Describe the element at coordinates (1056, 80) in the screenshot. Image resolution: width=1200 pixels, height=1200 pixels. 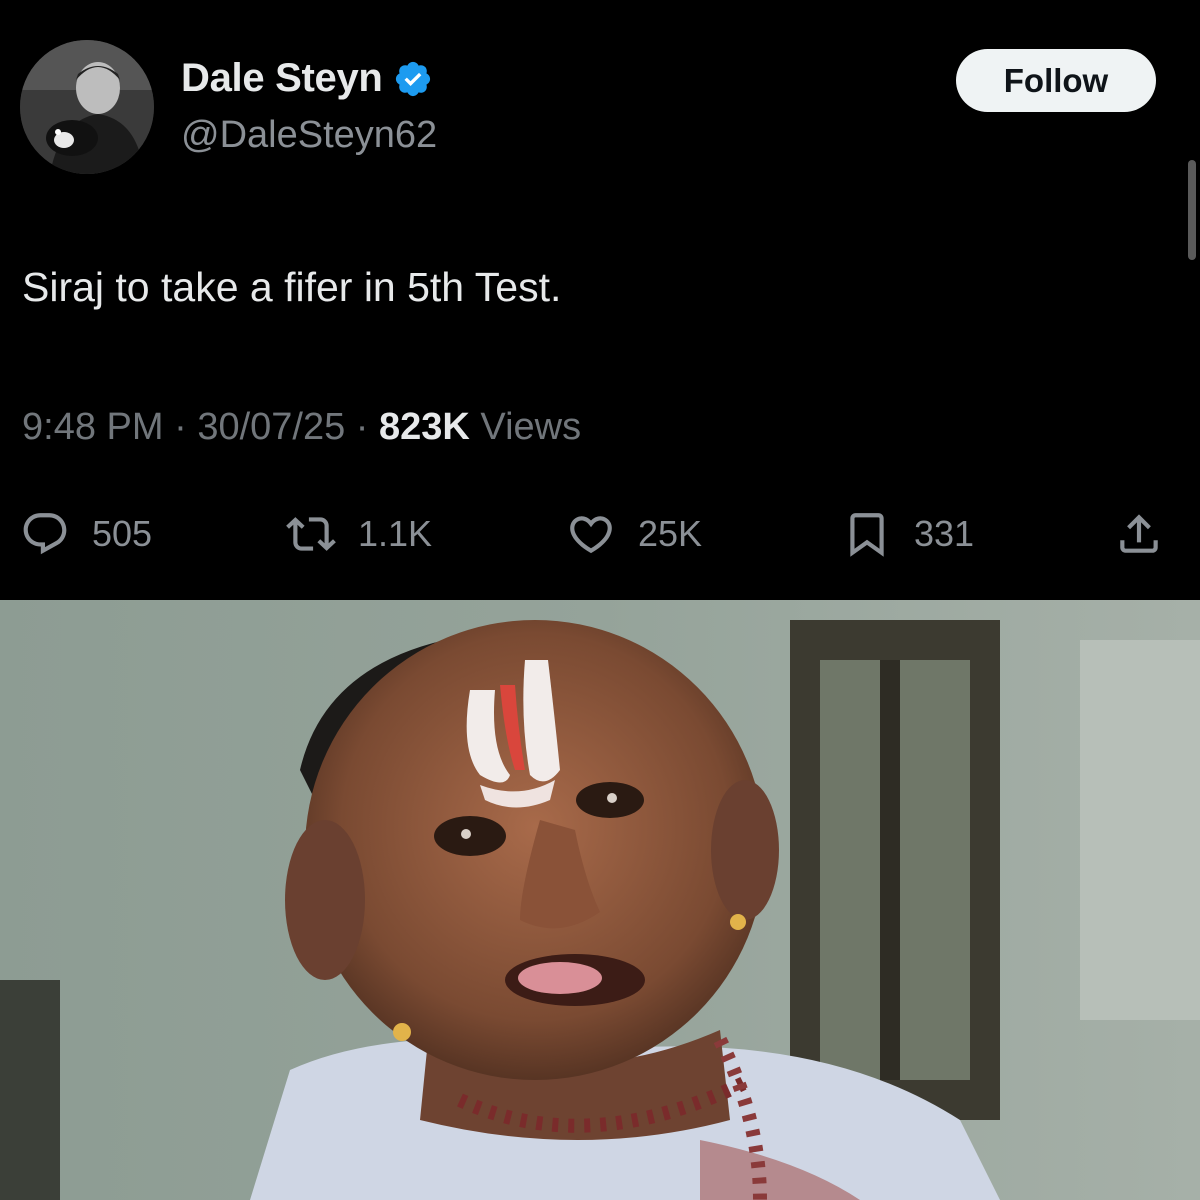
I see `follow-button: Follow` at that location.